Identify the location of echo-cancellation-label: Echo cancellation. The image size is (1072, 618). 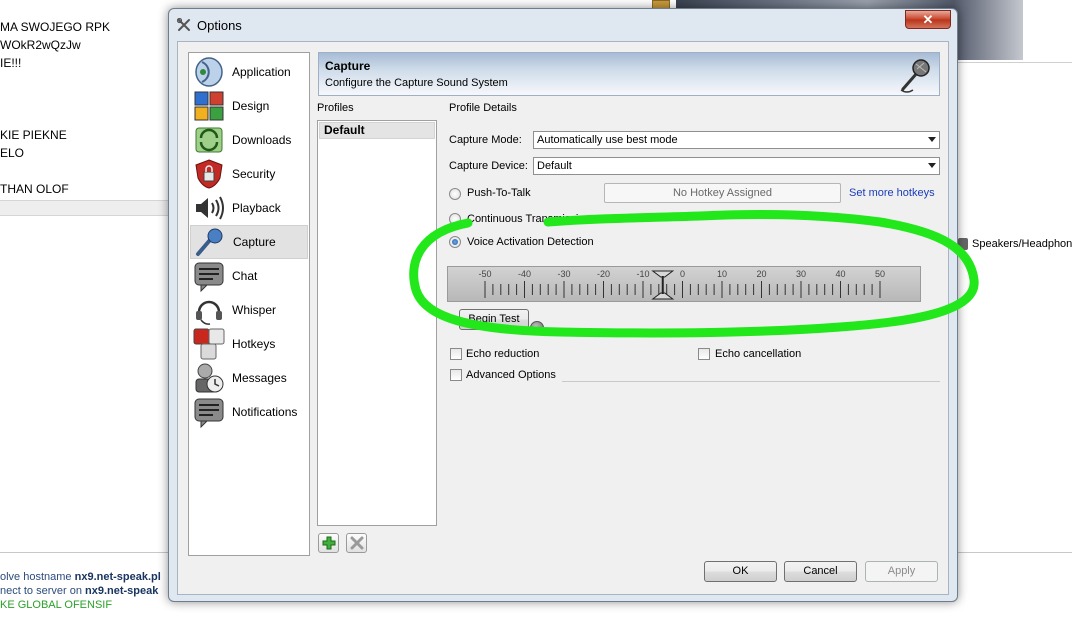
(758, 354).